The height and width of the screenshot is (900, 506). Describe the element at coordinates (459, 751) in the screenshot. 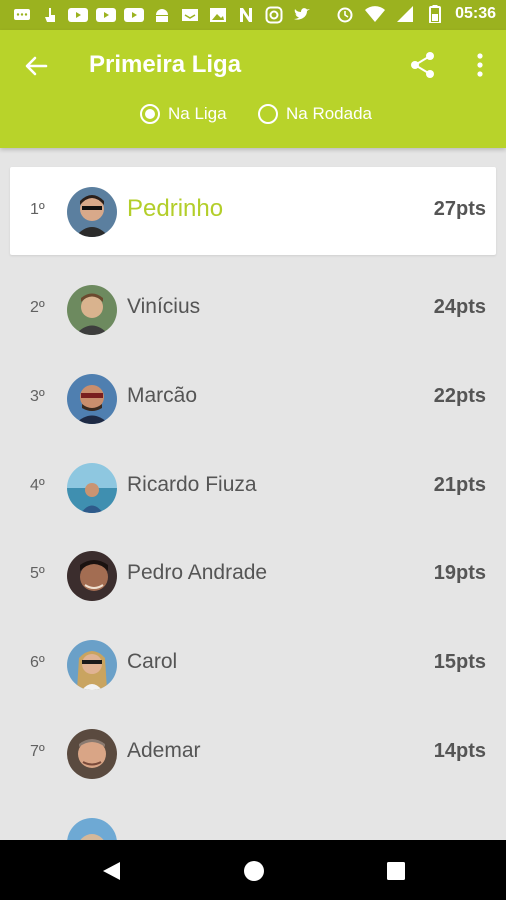

I see `player-points: 14pts` at that location.